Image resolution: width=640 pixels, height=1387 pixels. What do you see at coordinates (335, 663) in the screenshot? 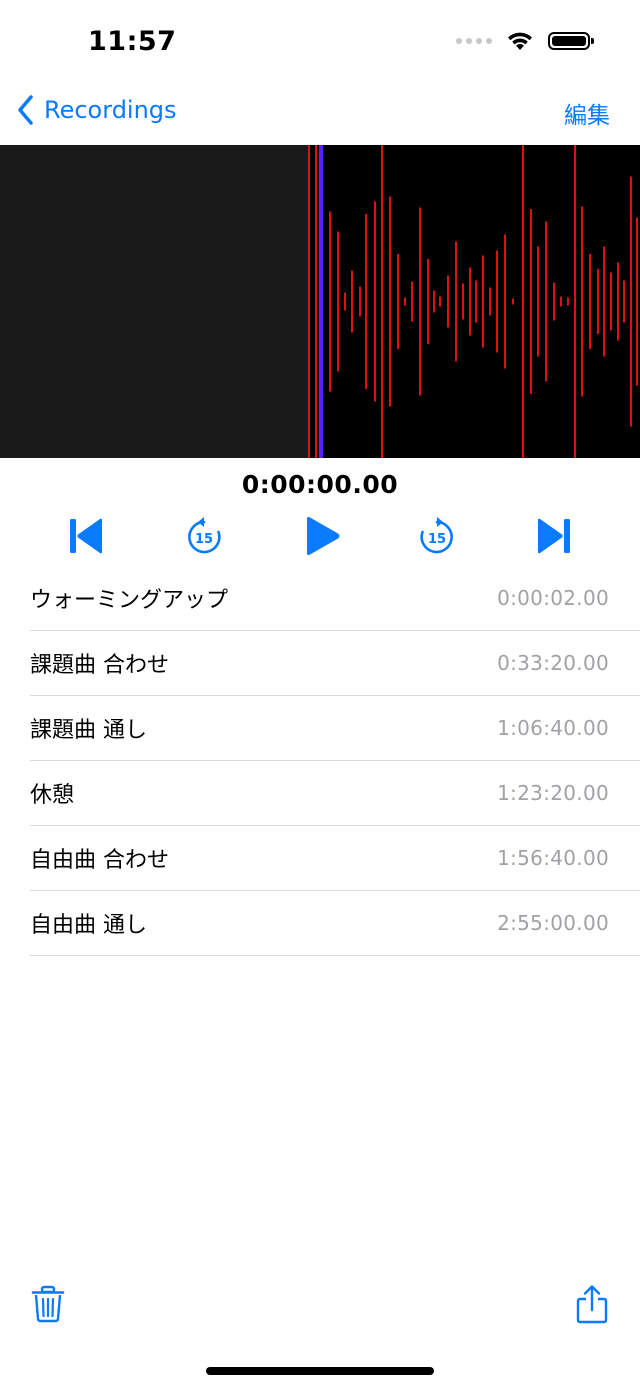
I see `chapter-row: 課題曲 合わせ 0:33:20.00` at bounding box center [335, 663].